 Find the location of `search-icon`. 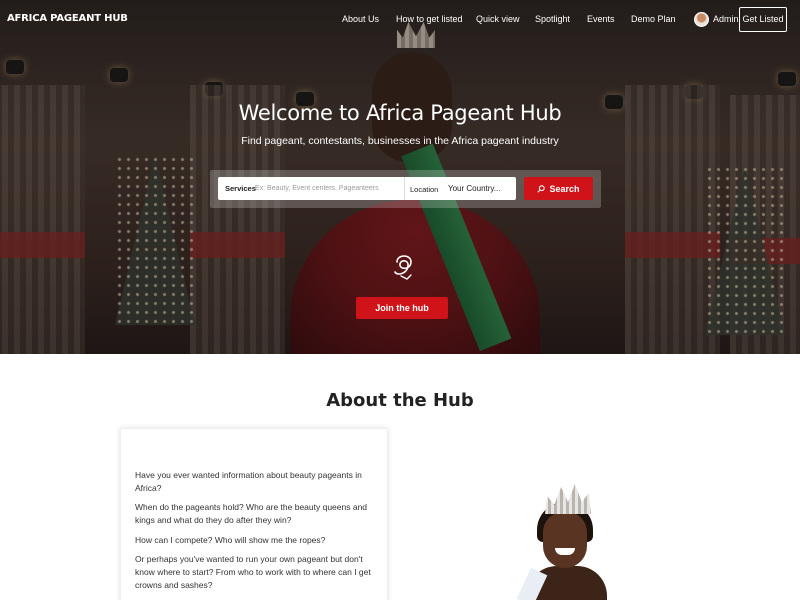

search-icon is located at coordinates (541, 188).